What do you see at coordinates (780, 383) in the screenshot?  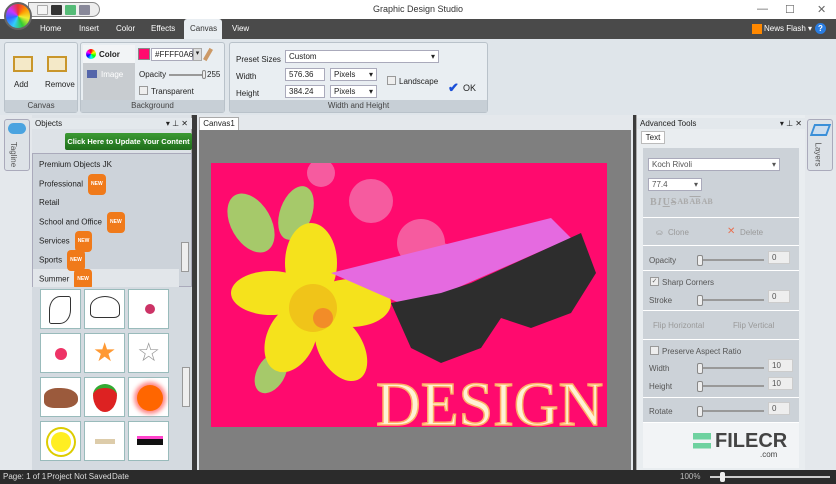 I see `height-input: 10` at bounding box center [780, 383].